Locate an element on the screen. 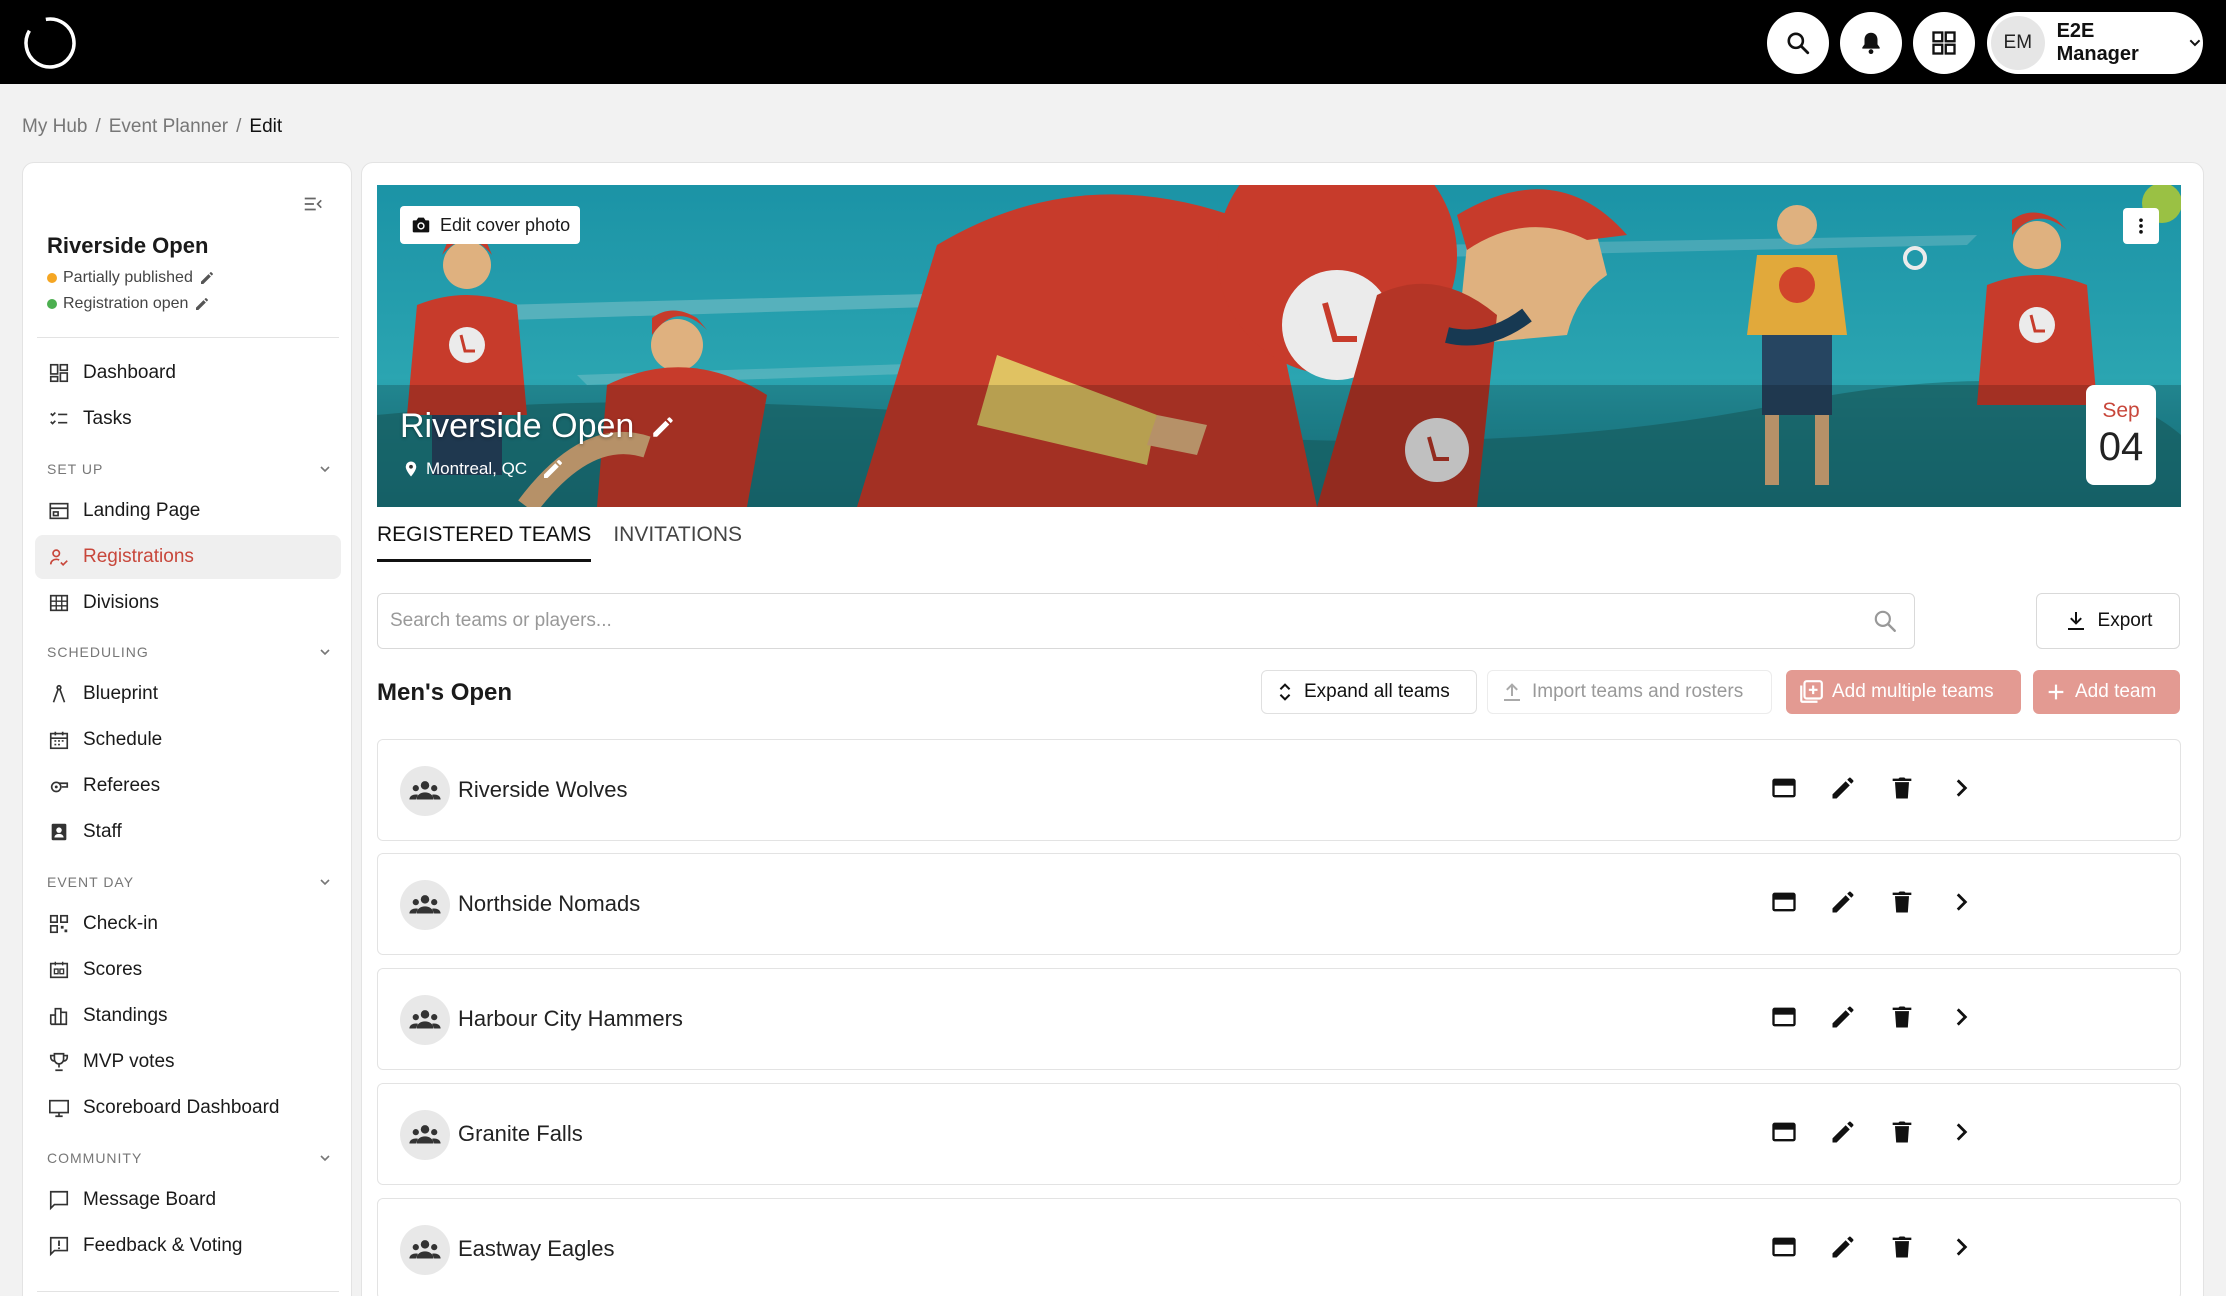 This screenshot has width=2226, height=1296. sidebar-item-dashboard: Dashboard is located at coordinates (188, 373).